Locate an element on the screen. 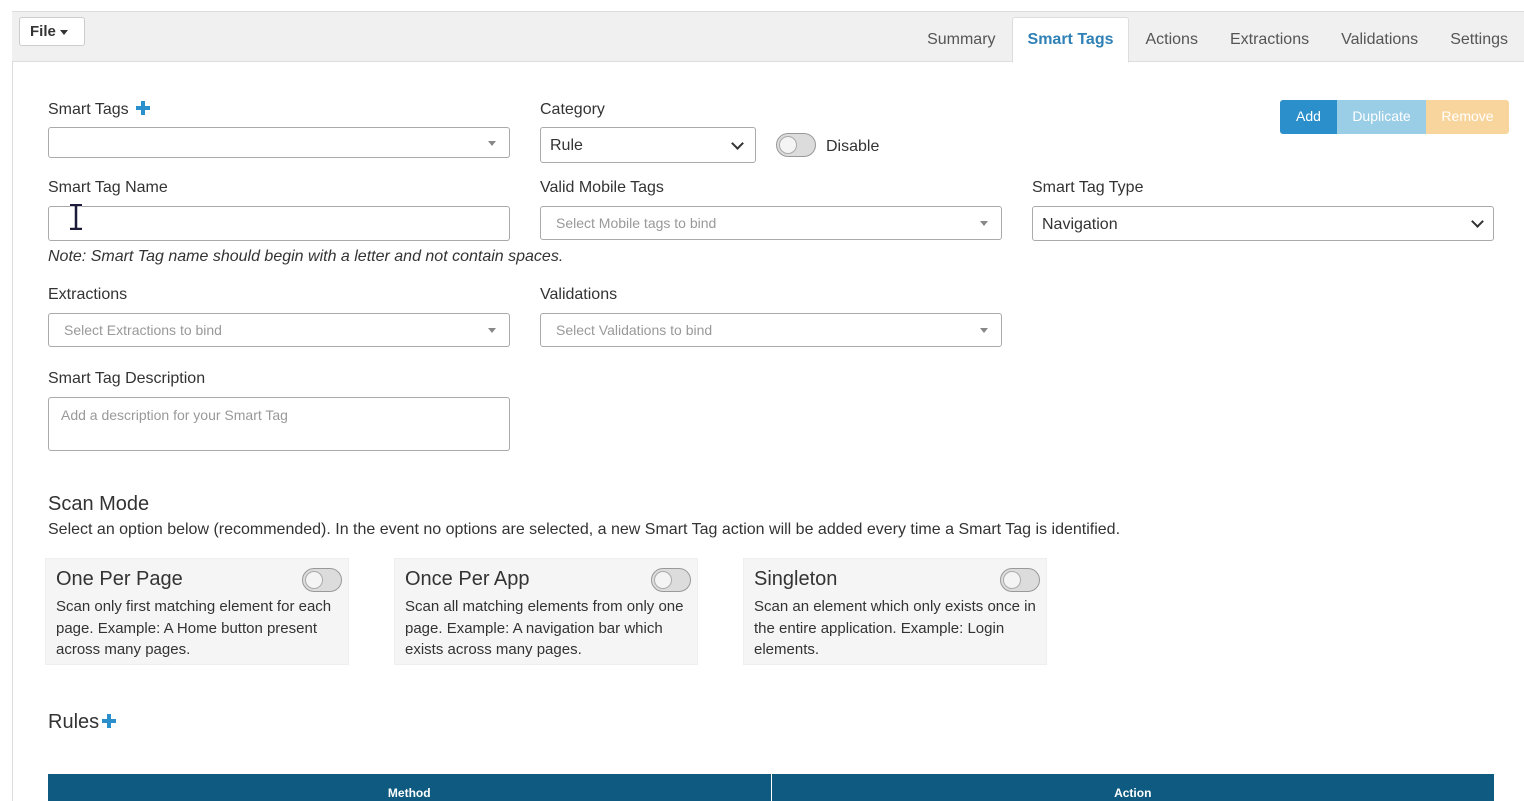  column-header-action: Action is located at coordinates (1132, 787).